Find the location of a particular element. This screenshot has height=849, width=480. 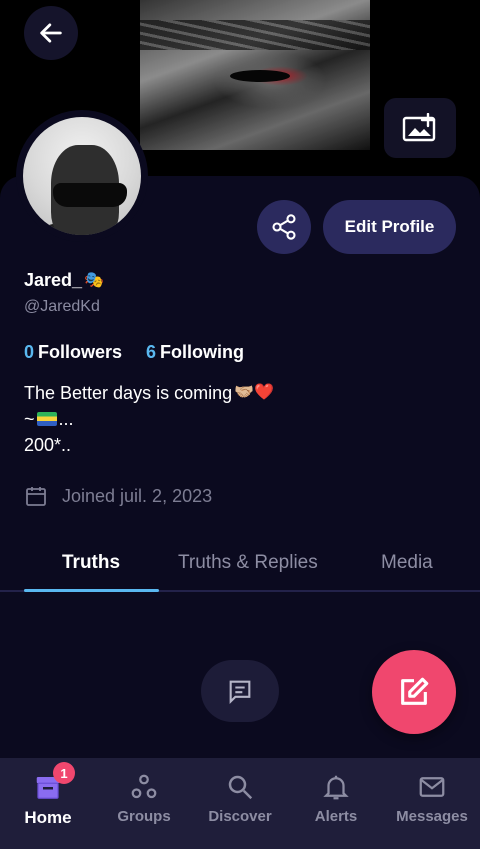

comment-icon is located at coordinates (240, 692).